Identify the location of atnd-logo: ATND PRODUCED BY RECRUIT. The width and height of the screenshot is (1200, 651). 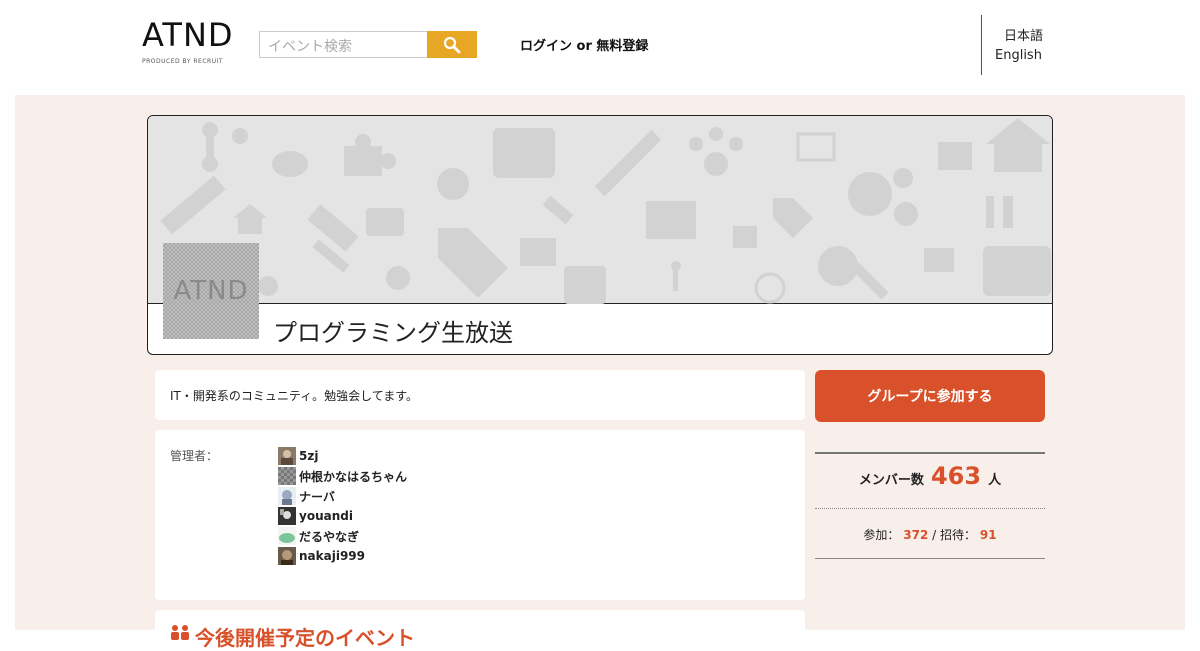
(188, 43).